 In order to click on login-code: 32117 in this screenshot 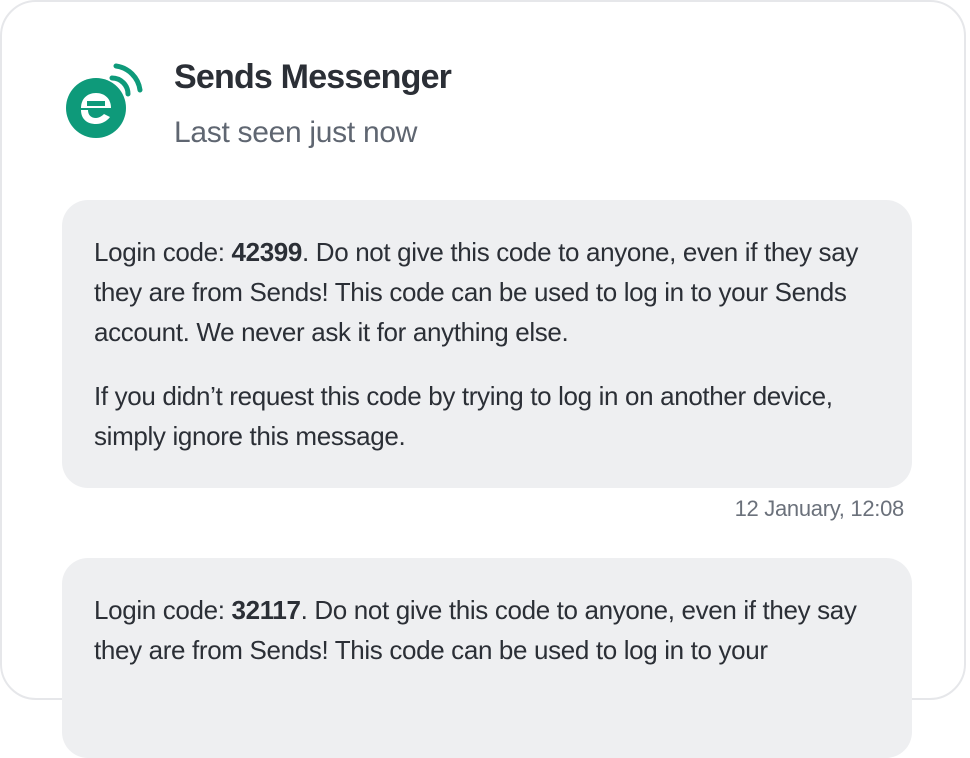, I will do `click(265, 610)`.